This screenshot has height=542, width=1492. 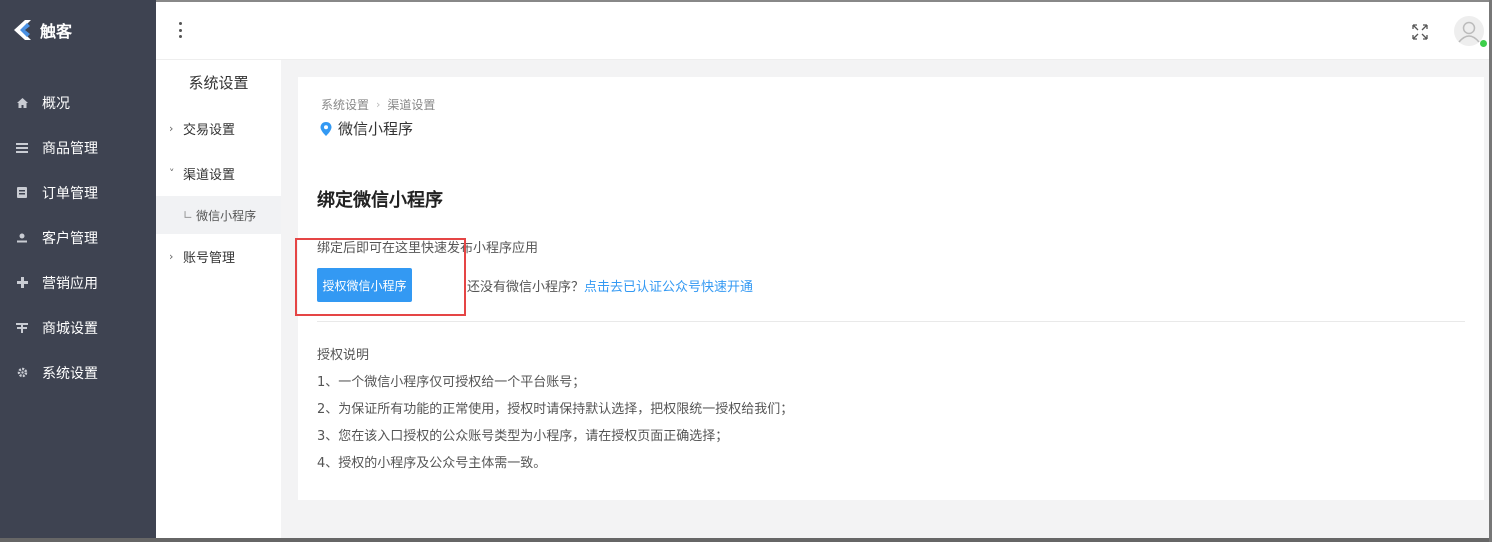 I want to click on subnav-item-wechat-miniprogram: ∟ 微信小程序, so click(x=218, y=215).